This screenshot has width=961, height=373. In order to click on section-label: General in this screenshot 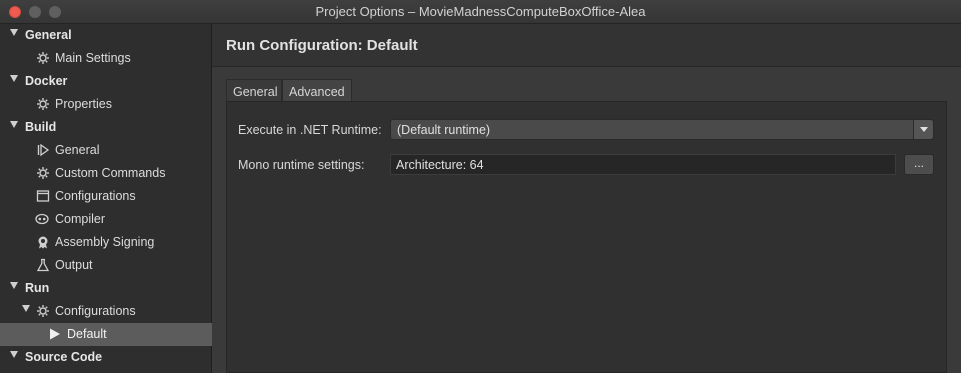, I will do `click(48, 35)`.